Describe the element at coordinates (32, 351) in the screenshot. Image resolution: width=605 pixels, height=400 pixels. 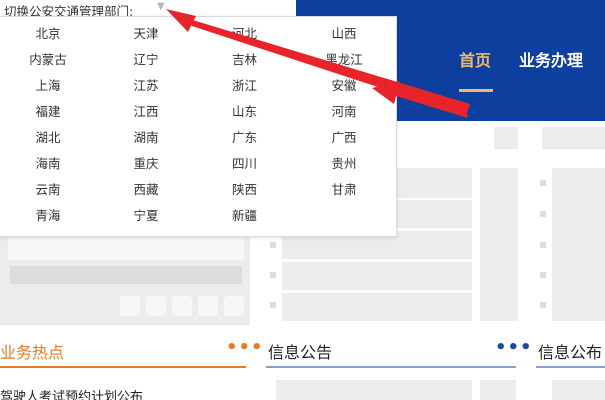
I see `section-title-hot: 业务热点` at that location.